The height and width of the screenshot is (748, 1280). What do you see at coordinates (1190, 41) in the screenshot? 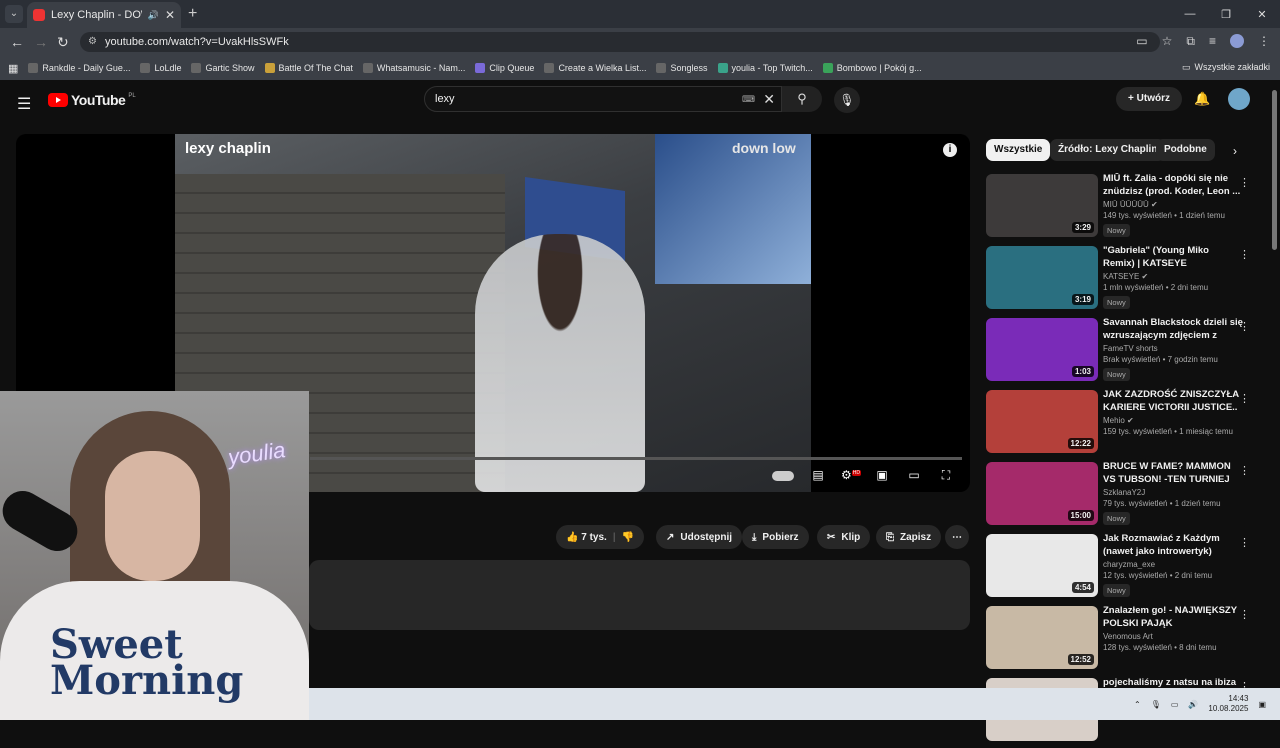
I see `extensions-icon: ⧉` at bounding box center [1190, 41].